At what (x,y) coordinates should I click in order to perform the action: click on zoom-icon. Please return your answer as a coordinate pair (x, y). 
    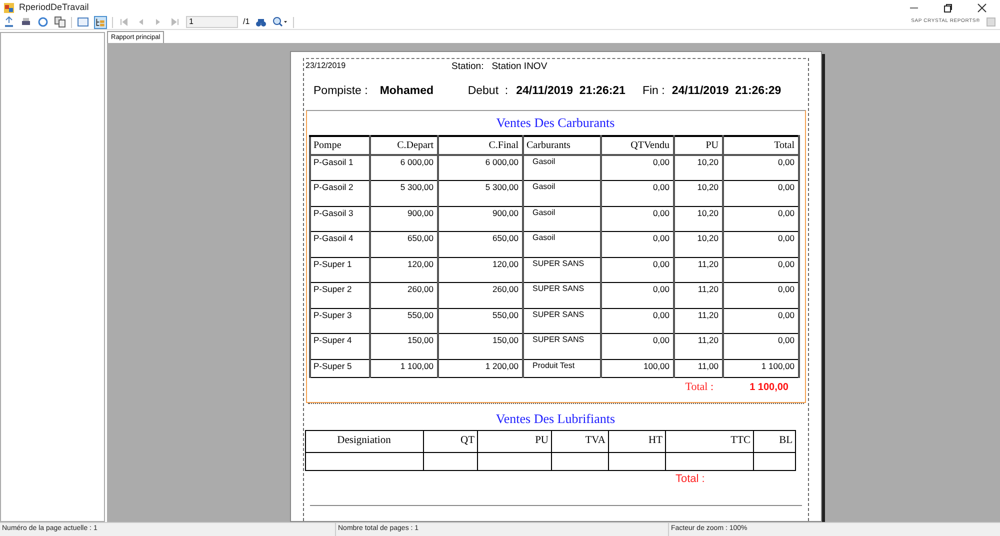
    Looking at the image, I should click on (280, 22).